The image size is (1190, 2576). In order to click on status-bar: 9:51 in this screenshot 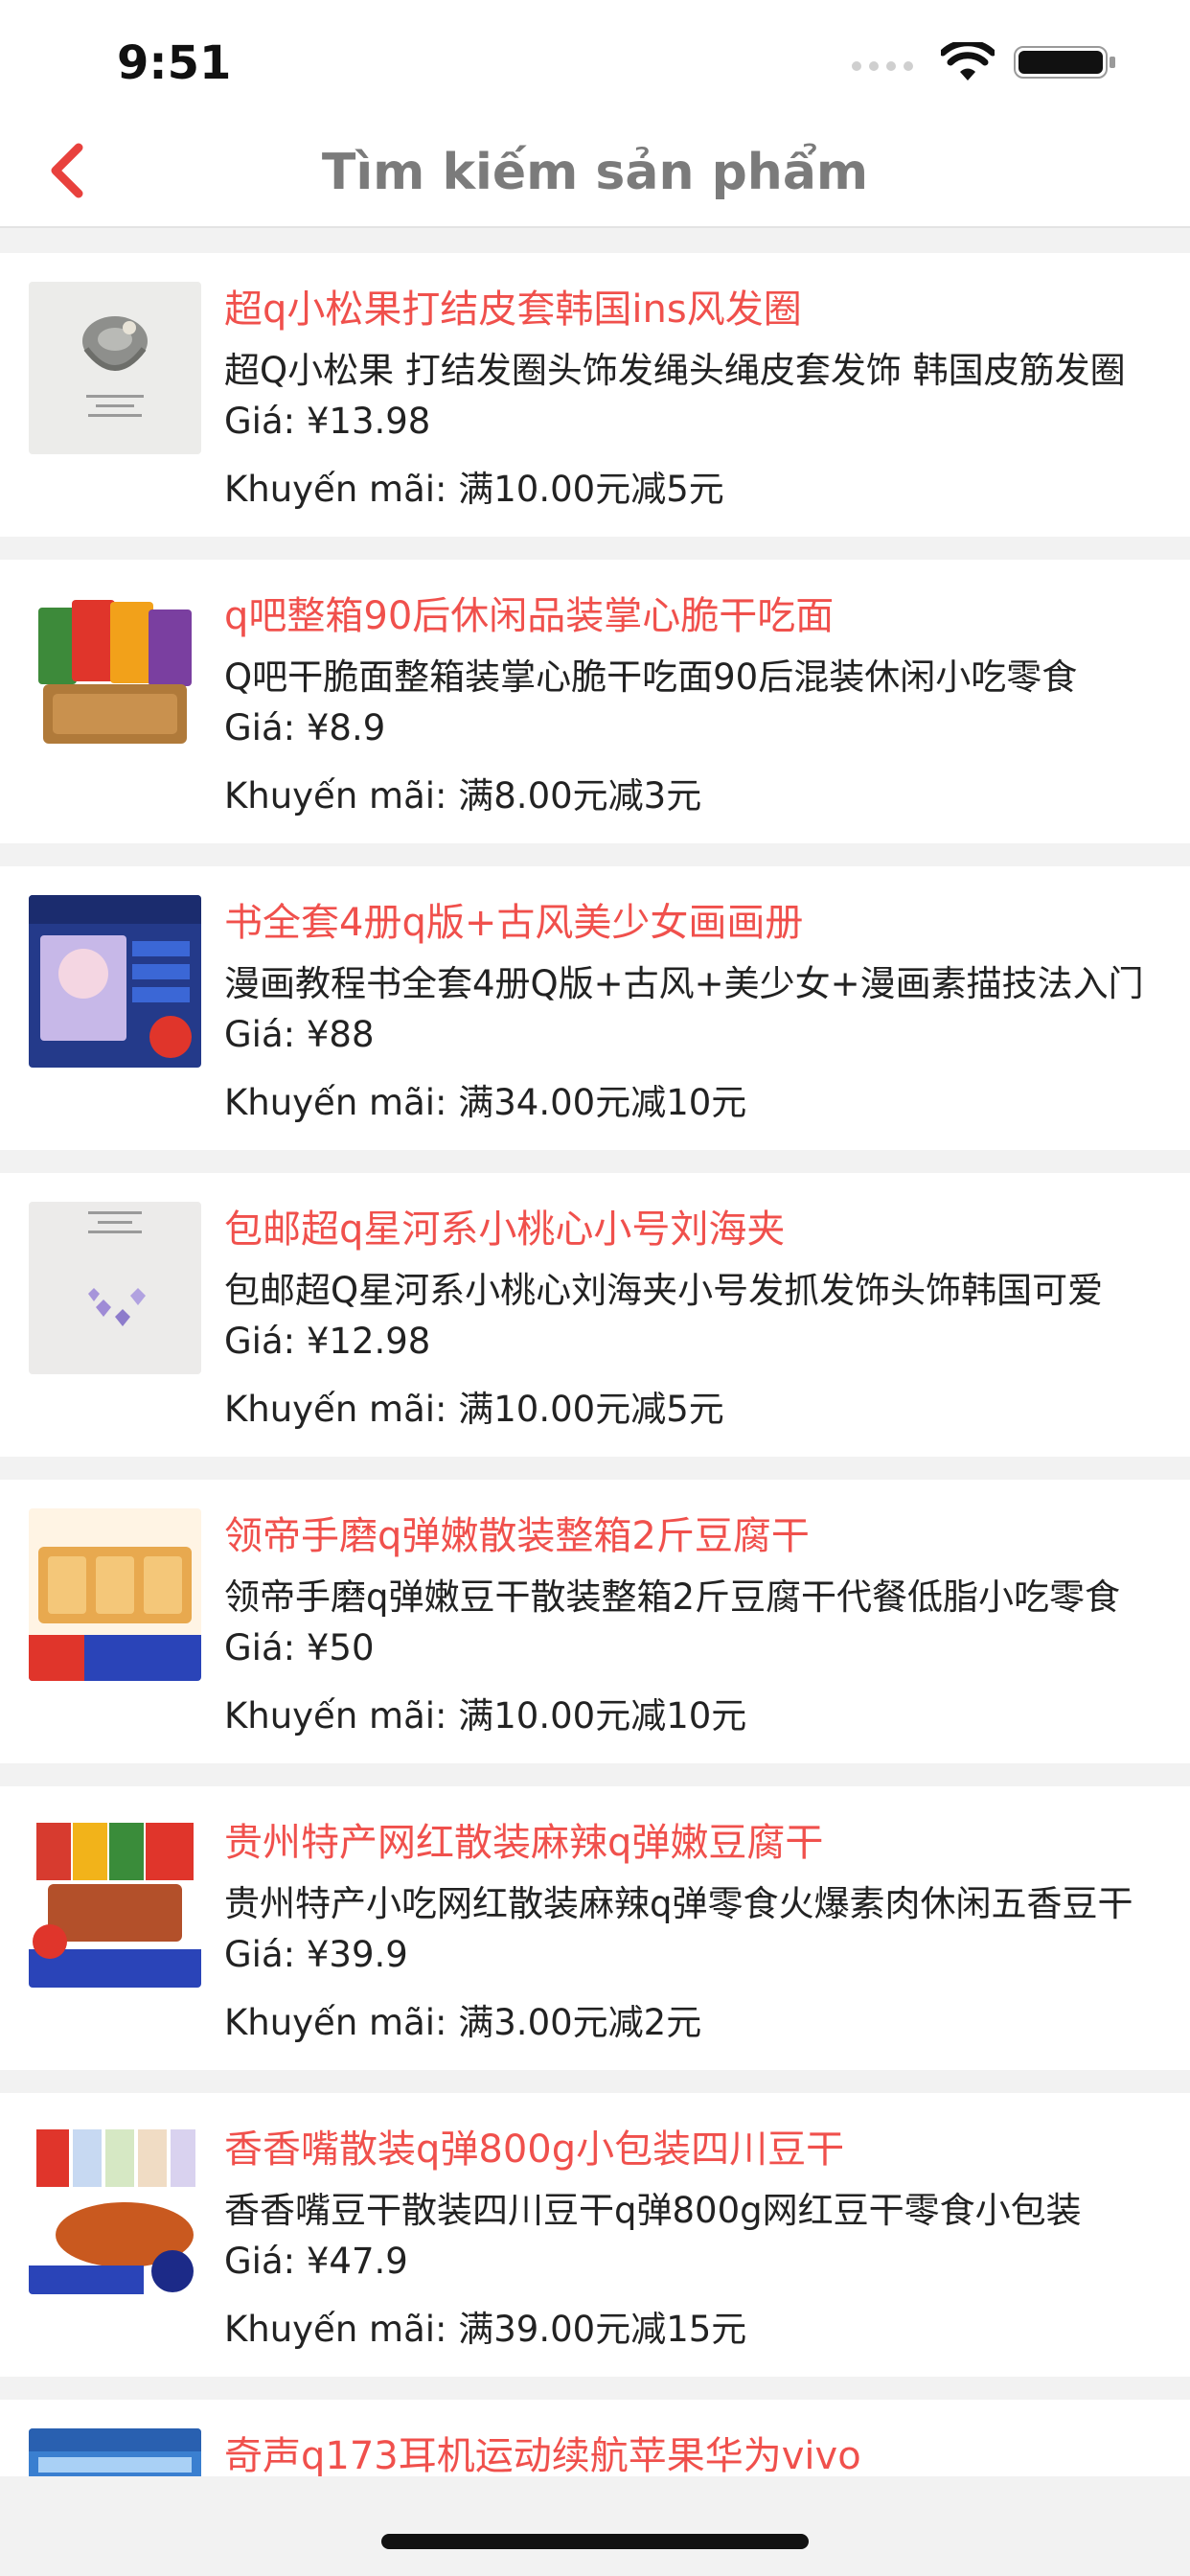, I will do `click(595, 63)`.